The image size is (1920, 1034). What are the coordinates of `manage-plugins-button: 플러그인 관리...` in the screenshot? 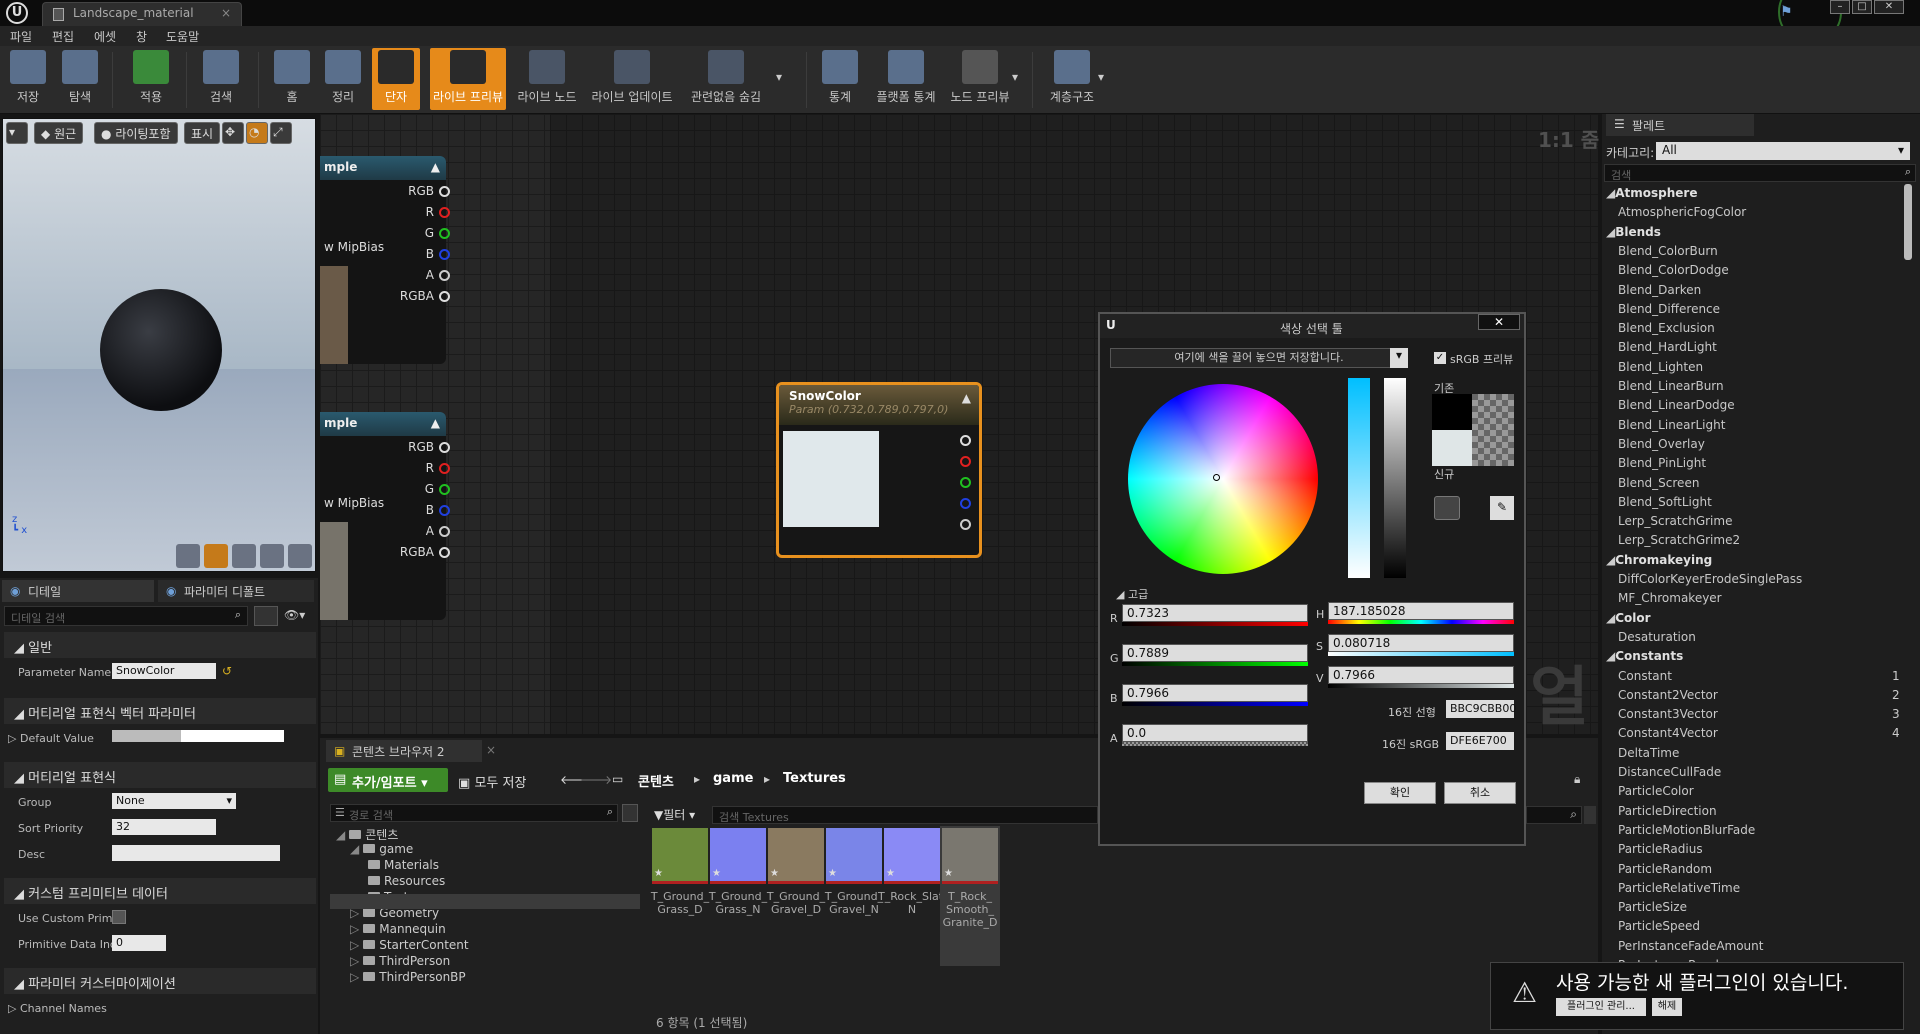 It's located at (1601, 1007).